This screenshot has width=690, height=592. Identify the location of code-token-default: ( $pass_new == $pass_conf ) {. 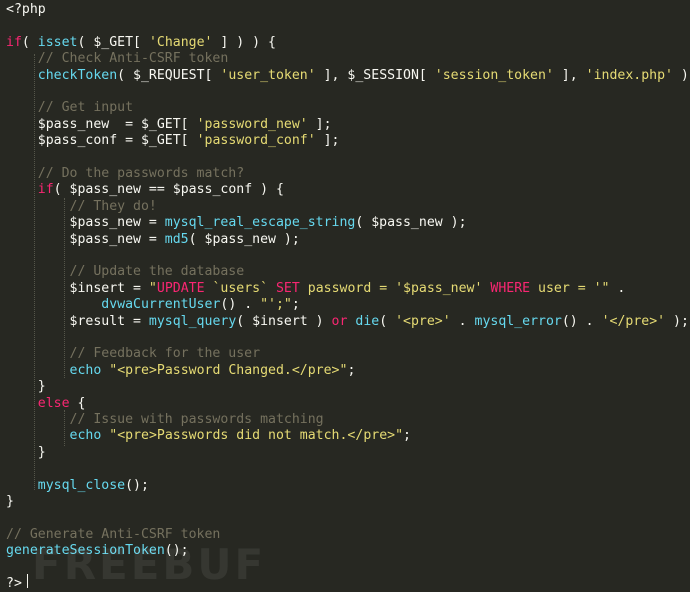
(168, 190).